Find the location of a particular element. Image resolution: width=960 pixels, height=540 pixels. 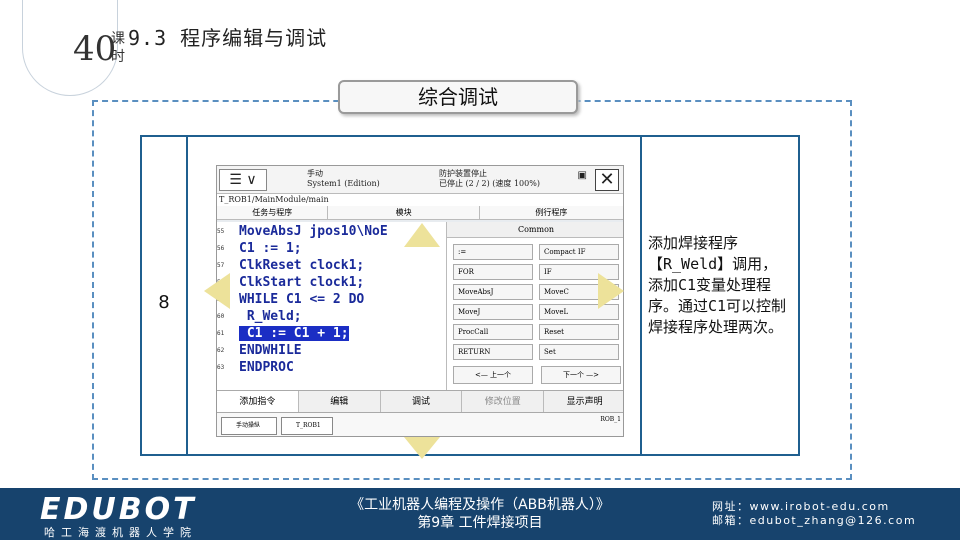

instruction-button: MoveAbsJ is located at coordinates (493, 292).